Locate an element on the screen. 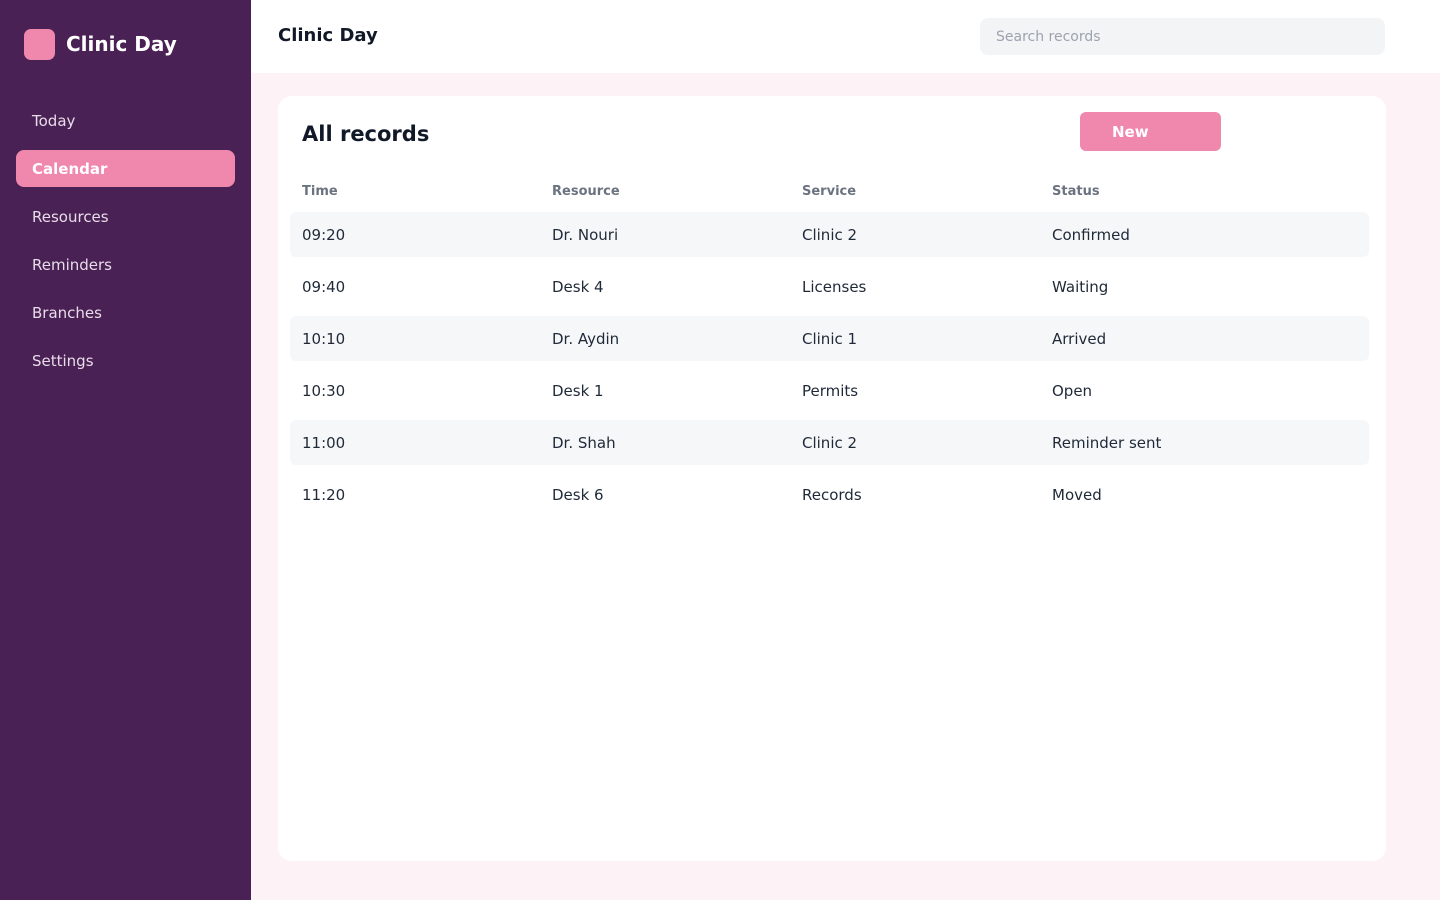 The image size is (1440, 900). table-header: Time Resource Service Status is located at coordinates (829, 191).